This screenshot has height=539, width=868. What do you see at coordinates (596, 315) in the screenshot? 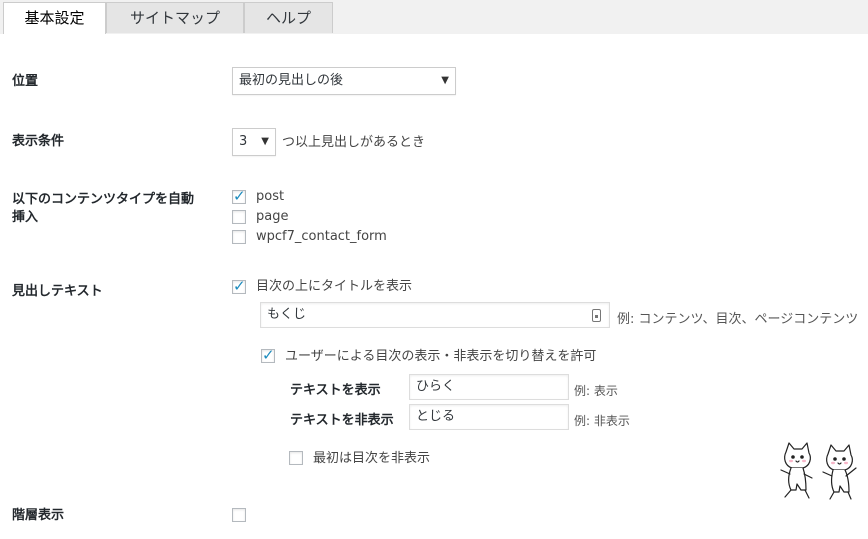
I see `password-manager-icon` at bounding box center [596, 315].